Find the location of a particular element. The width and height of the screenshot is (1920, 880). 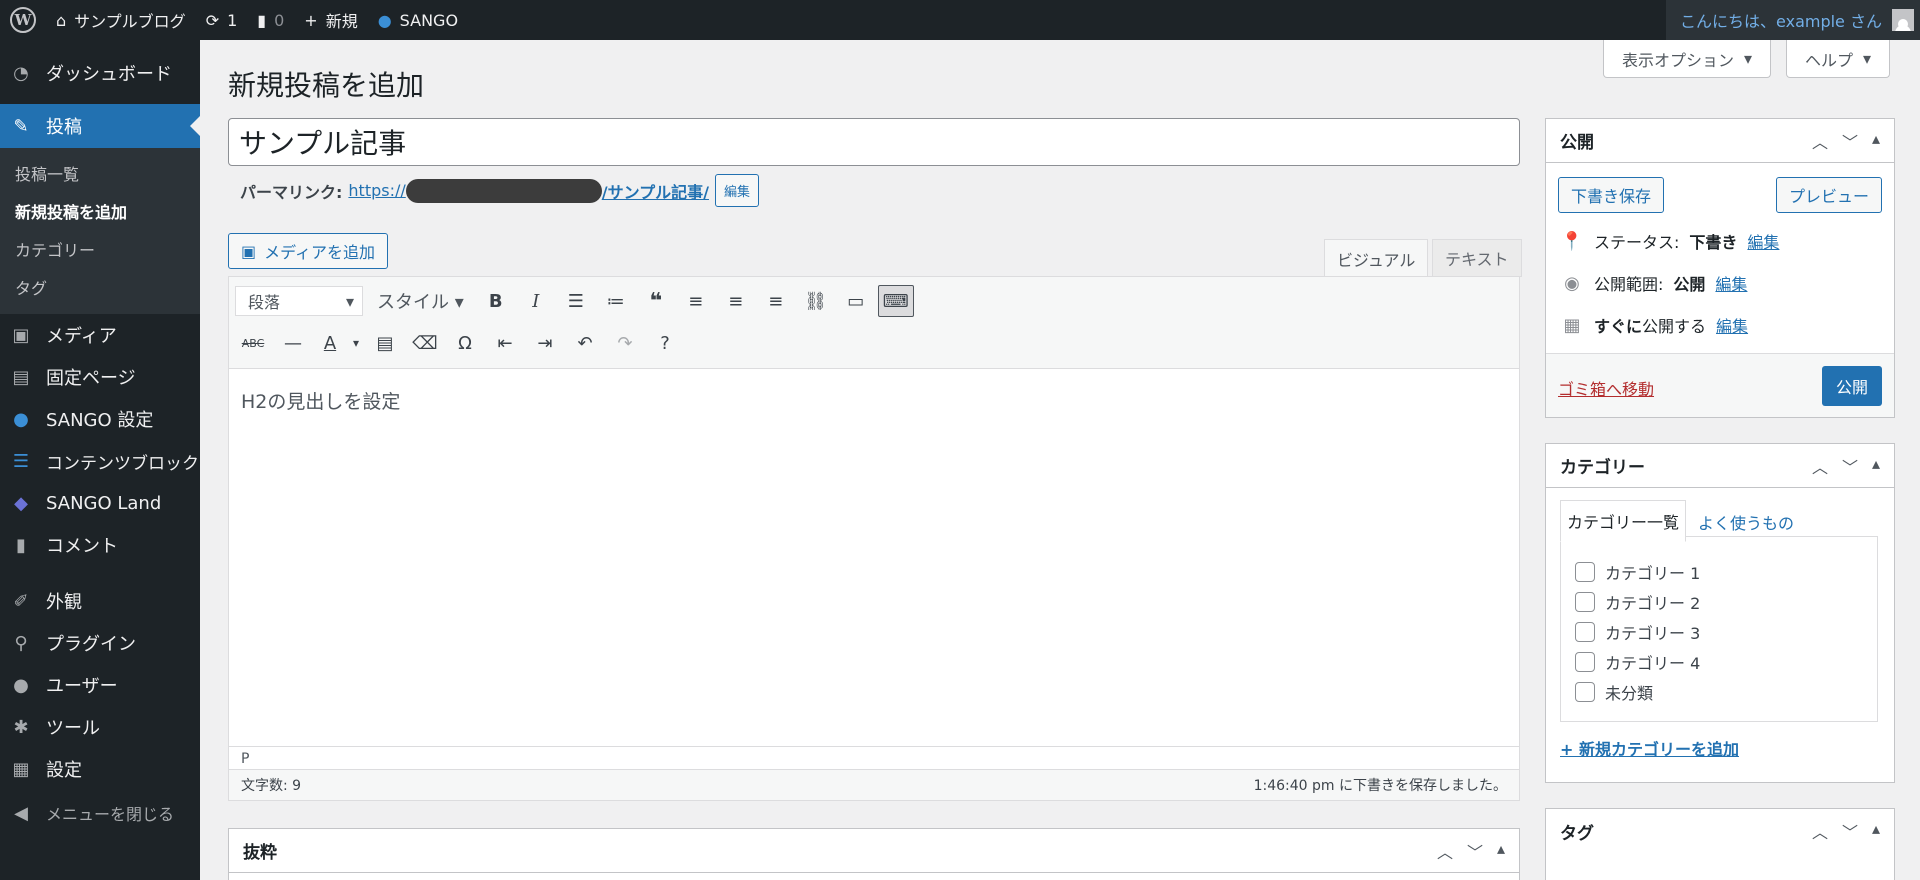

updates-menu: ⟳ 1 is located at coordinates (222, 20).